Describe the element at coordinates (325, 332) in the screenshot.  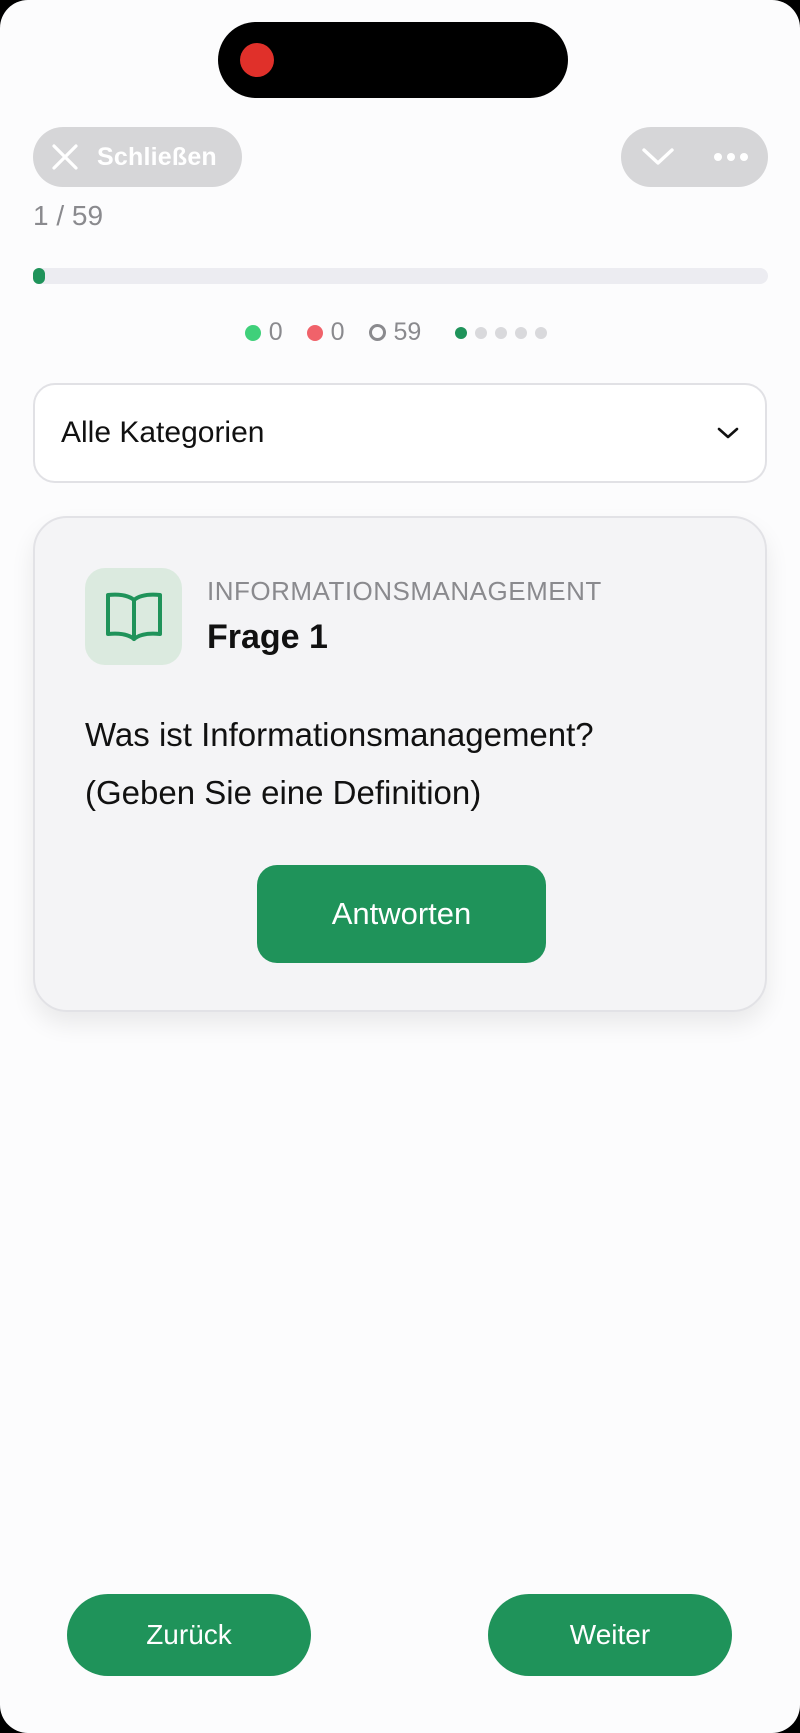
I see `stat-wrong: 0` at that location.